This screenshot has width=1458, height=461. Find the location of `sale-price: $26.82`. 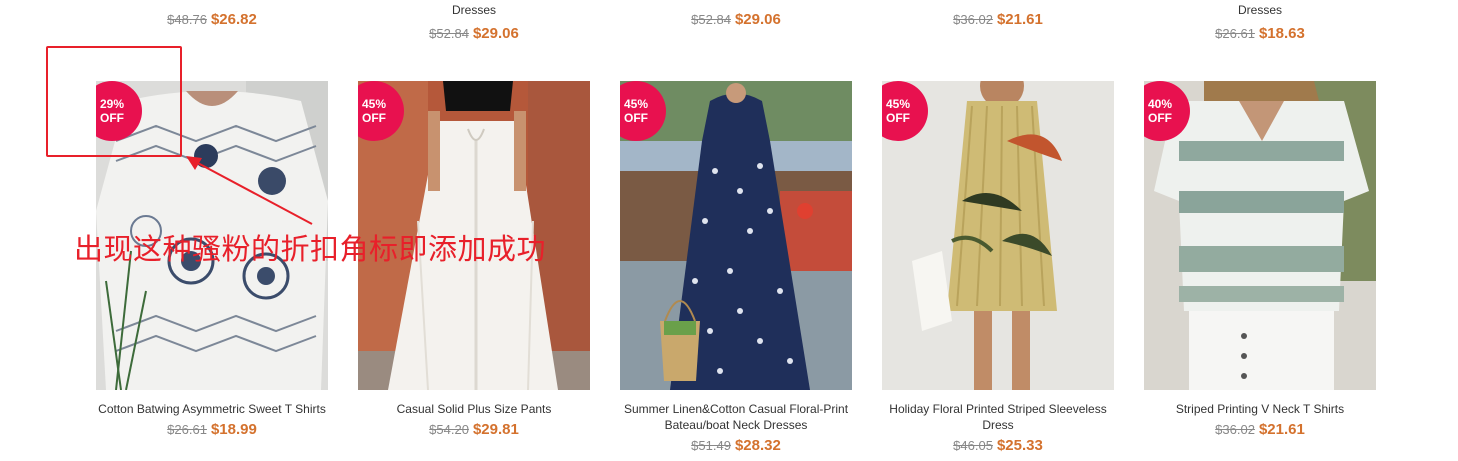

sale-price: $26.82 is located at coordinates (233, 19).